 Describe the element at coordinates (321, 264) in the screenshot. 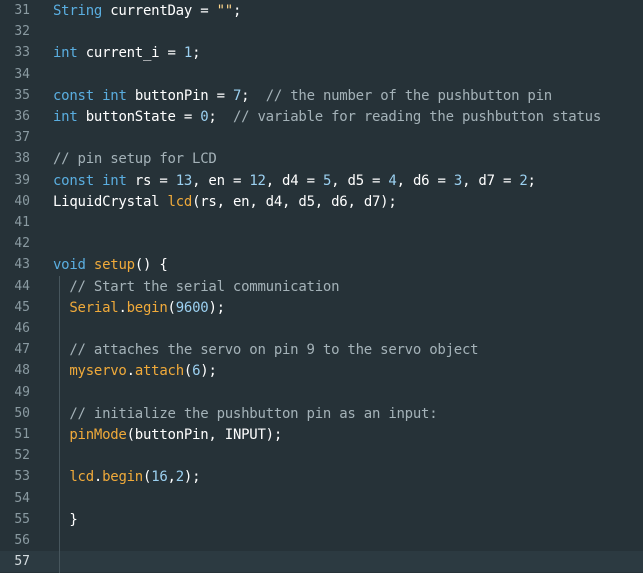

I see `code-line: 43 void setup() {` at that location.